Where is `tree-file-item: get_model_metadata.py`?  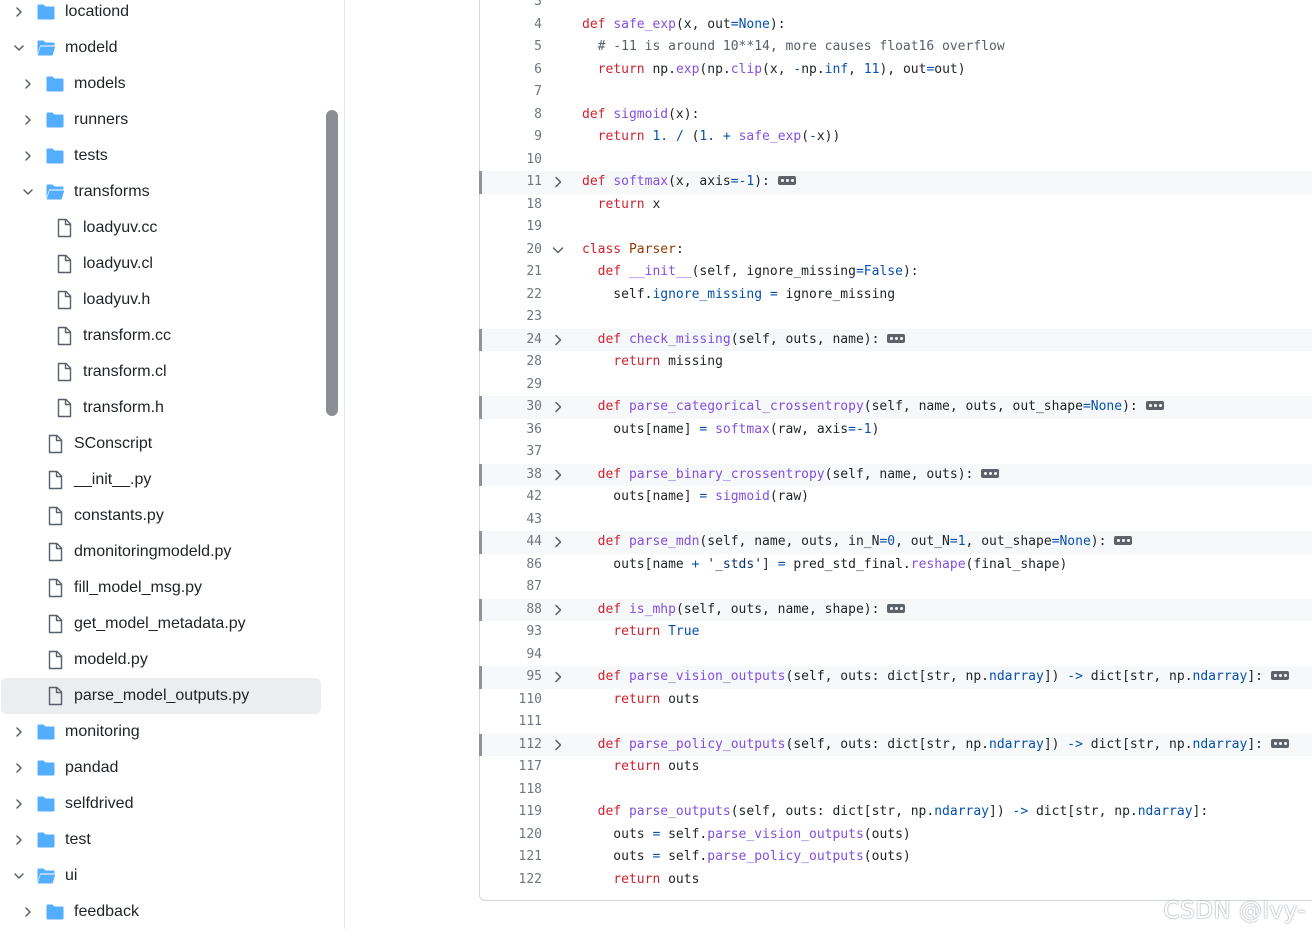 tree-file-item: get_model_metadata.py is located at coordinates (132, 624).